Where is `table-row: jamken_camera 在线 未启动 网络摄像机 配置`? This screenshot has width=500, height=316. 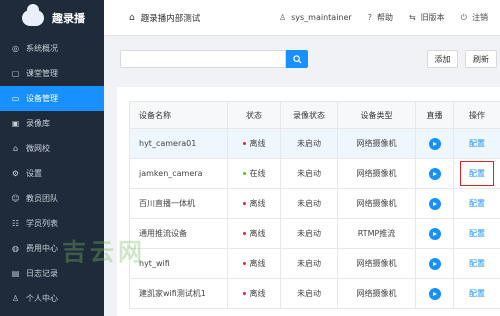 table-row: jamken_camera 在线 未启动 网络摄像机 配置 is located at coordinates (314, 173).